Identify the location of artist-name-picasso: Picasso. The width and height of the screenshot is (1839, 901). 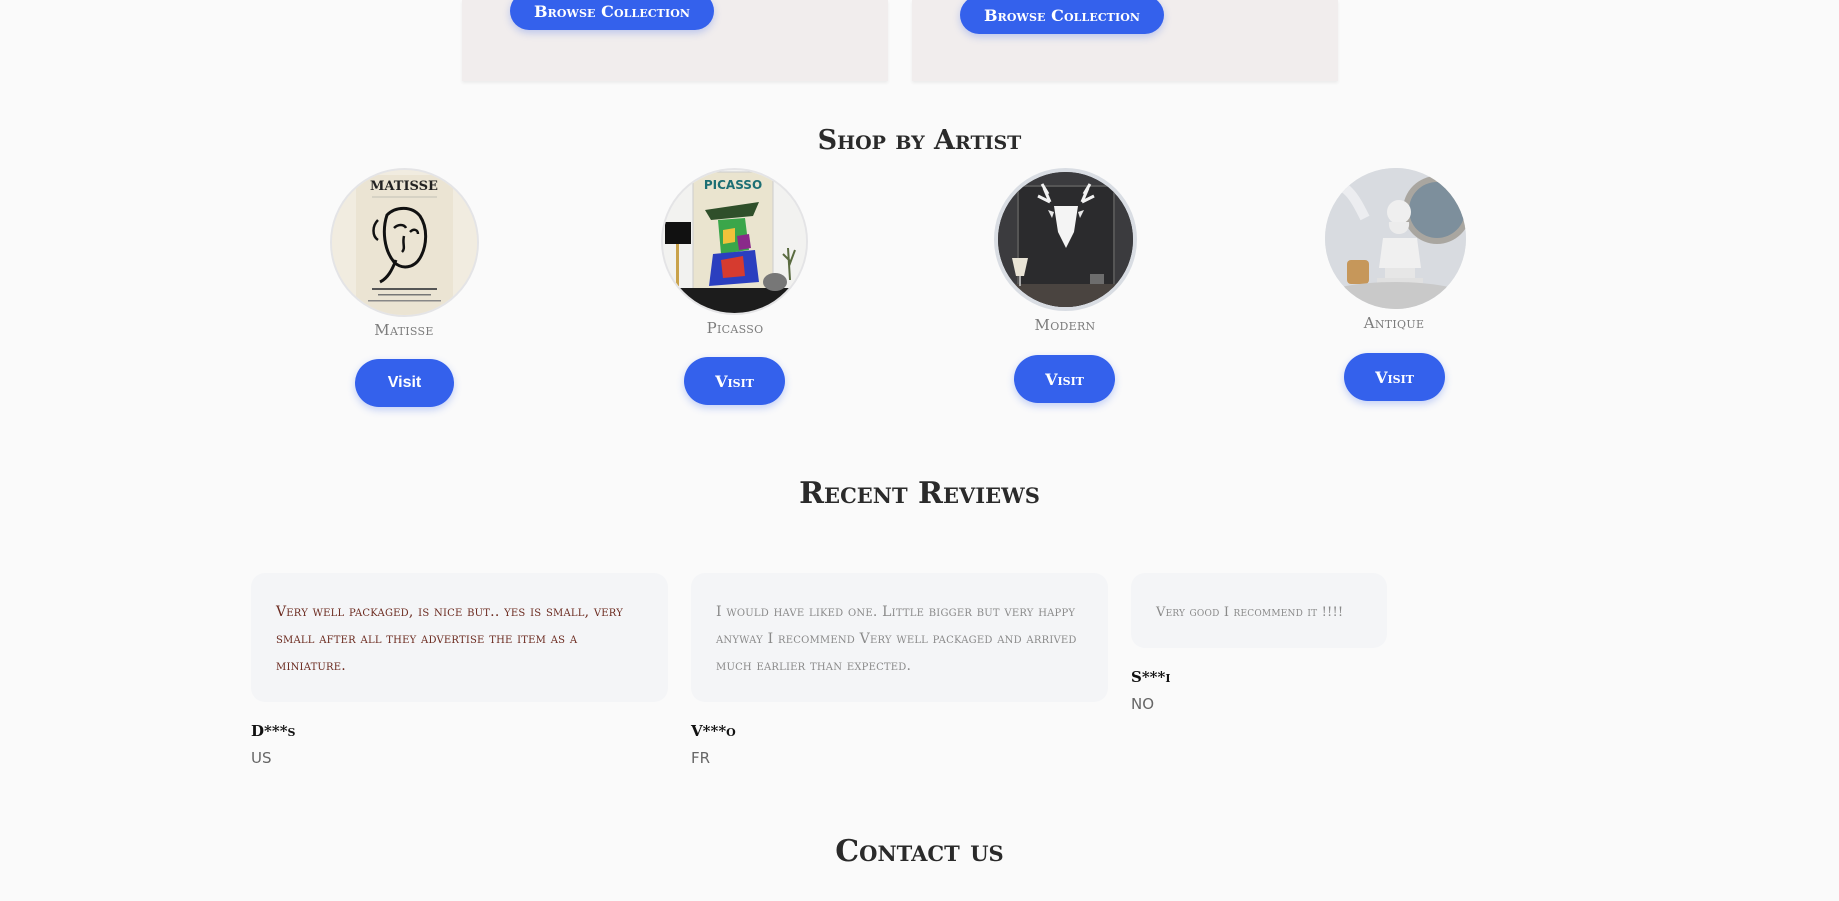
(735, 328).